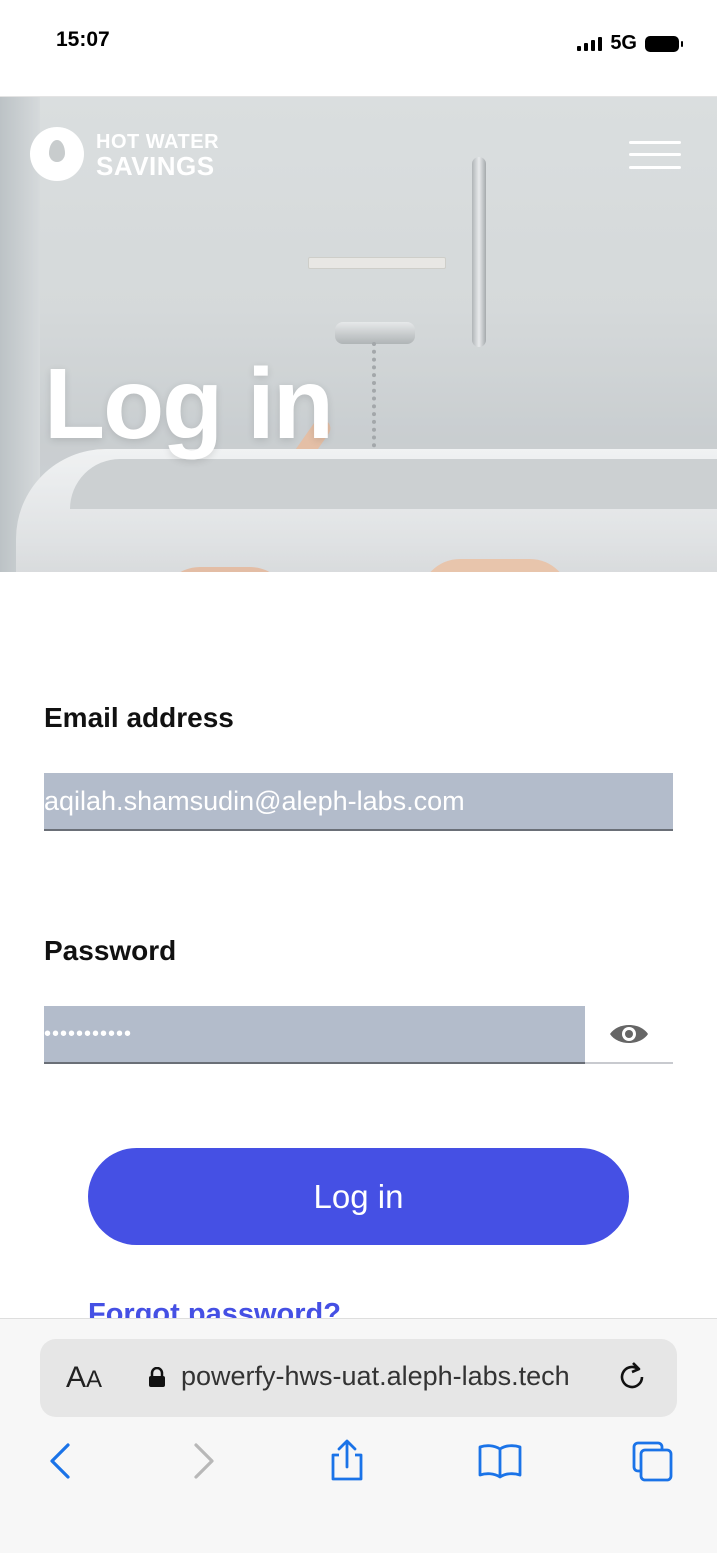 This screenshot has height=1553, width=717. I want to click on status-indicators: 5G, so click(630, 43).